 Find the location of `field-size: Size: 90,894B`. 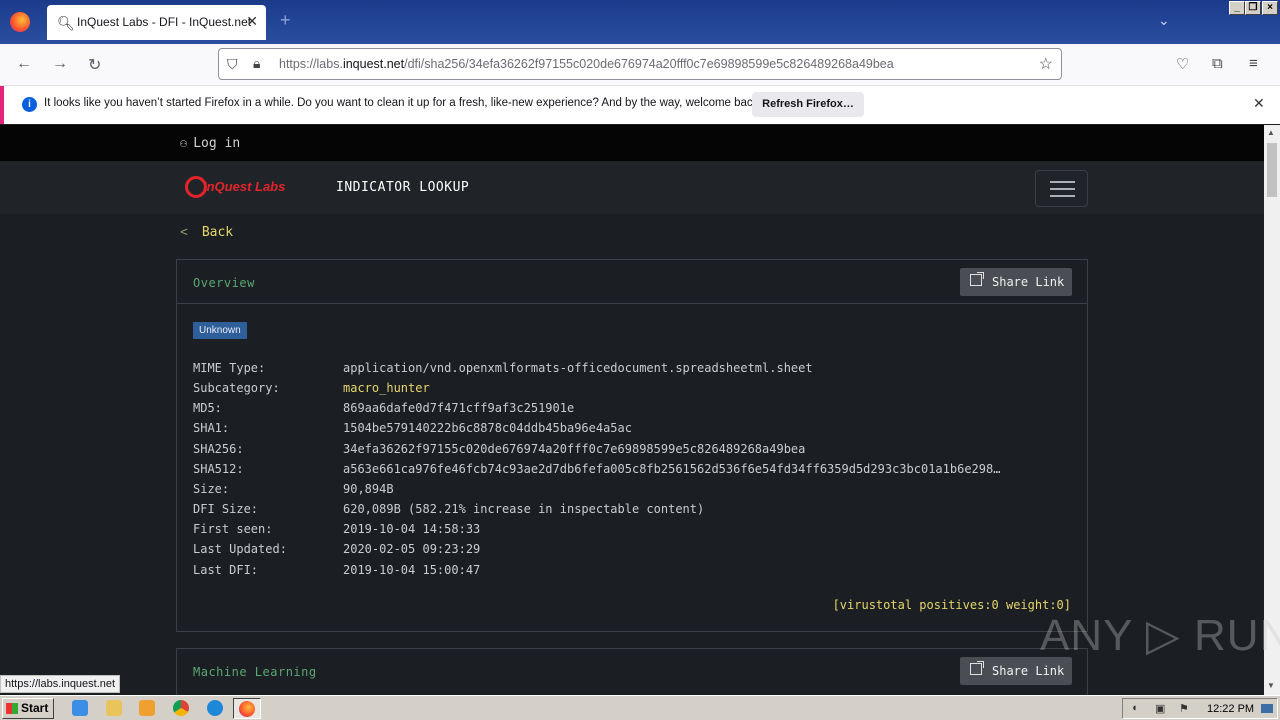

field-size: Size: 90,894B is located at coordinates (293, 489).